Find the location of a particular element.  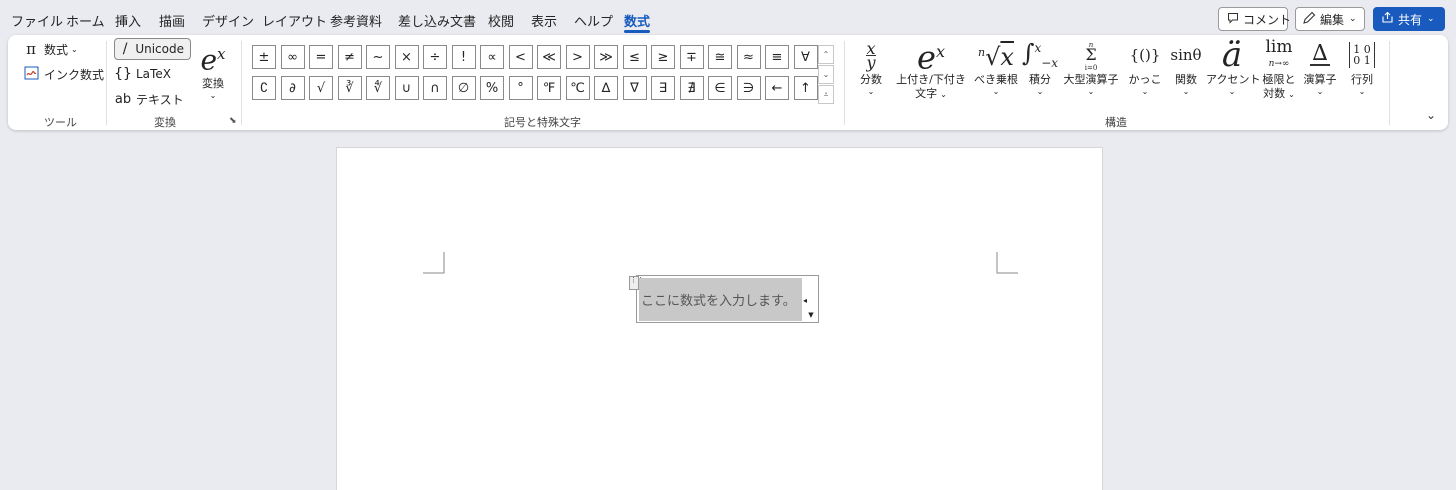

tab-references: 参考資料 is located at coordinates (356, 20).